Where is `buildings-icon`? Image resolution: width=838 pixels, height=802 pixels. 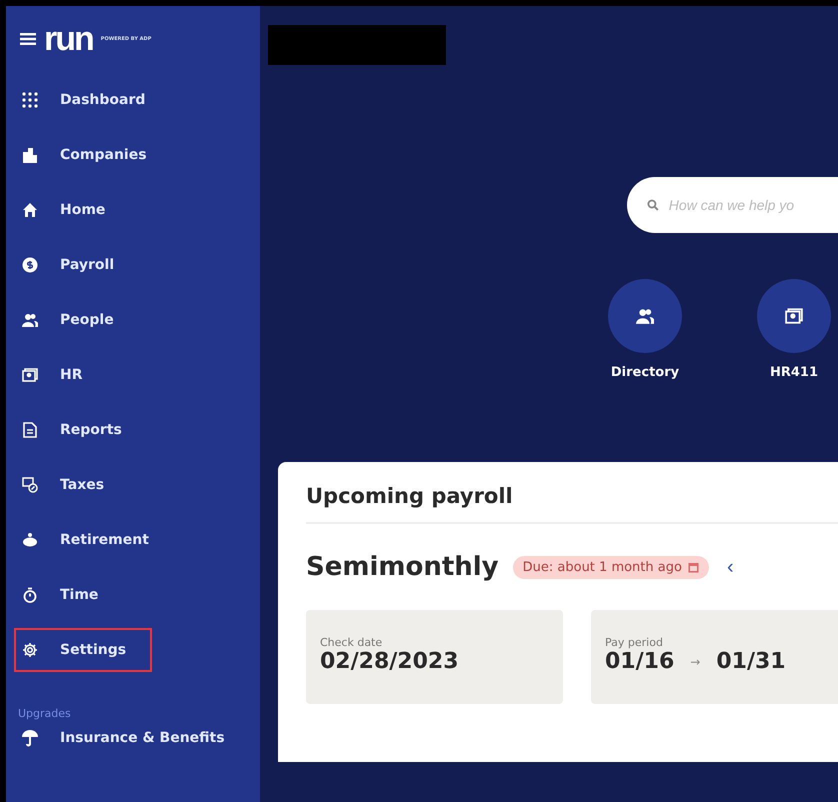
buildings-icon is located at coordinates (30, 155).